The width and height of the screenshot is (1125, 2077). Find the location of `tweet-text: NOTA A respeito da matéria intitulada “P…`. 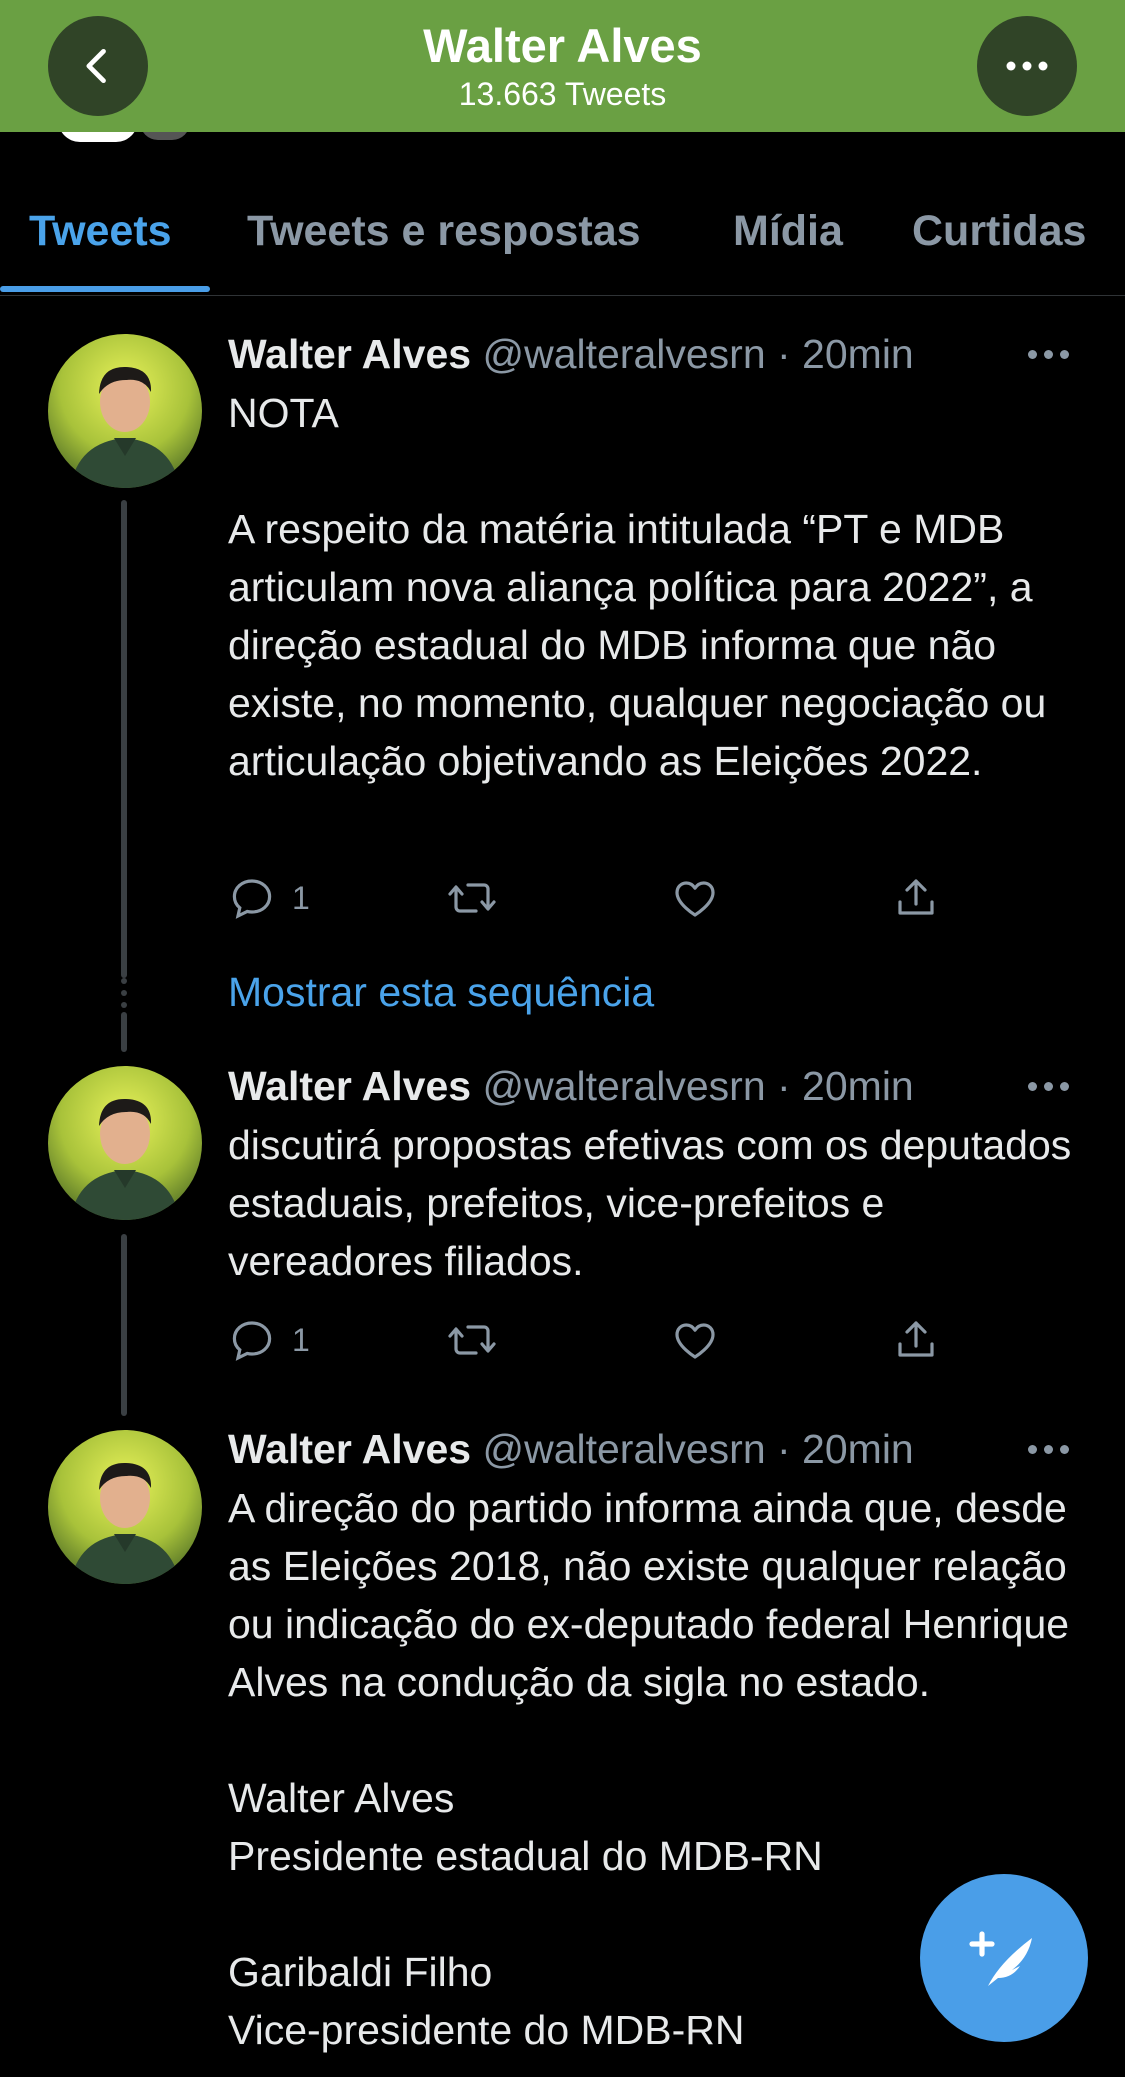

tweet-text: NOTA A respeito da matéria intitulada “P… is located at coordinates (637, 587).